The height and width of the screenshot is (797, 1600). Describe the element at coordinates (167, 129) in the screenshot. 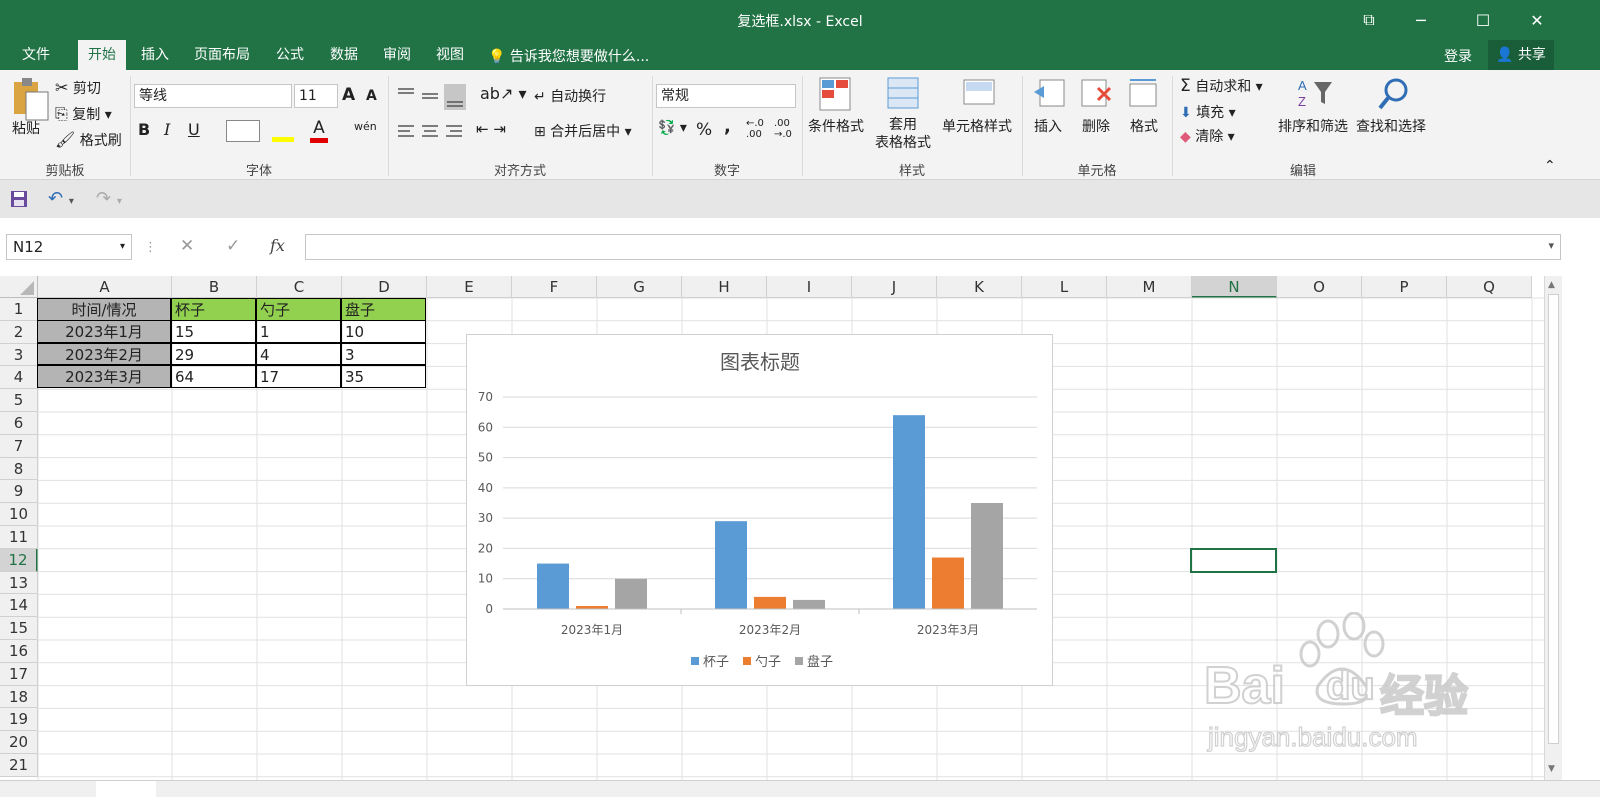

I see `italic-button: I` at that location.